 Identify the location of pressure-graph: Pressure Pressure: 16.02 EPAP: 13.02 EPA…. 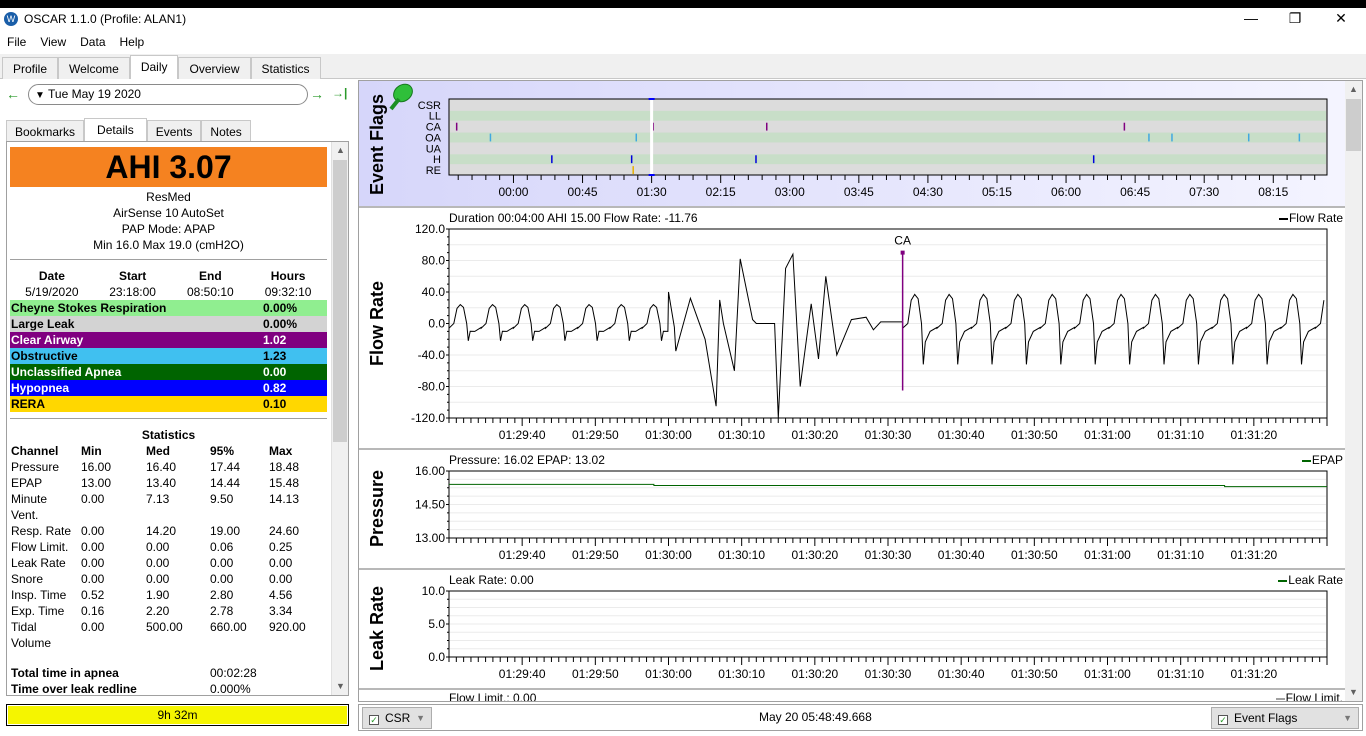
(852, 510).